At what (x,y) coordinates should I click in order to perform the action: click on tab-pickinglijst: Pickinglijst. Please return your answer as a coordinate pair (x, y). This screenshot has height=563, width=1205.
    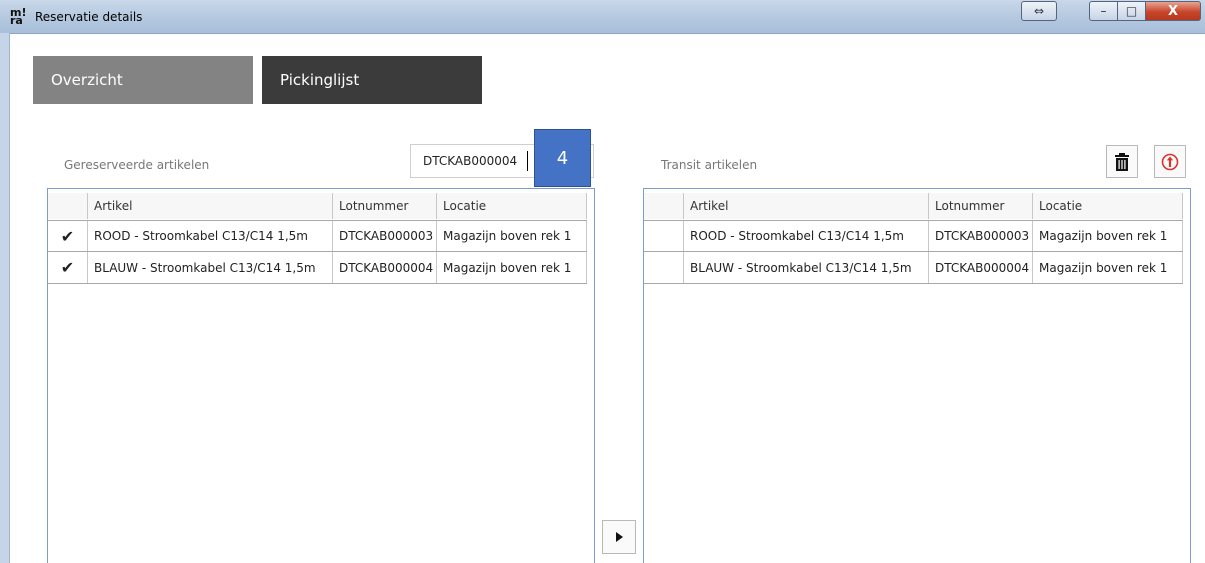
    Looking at the image, I should click on (372, 80).